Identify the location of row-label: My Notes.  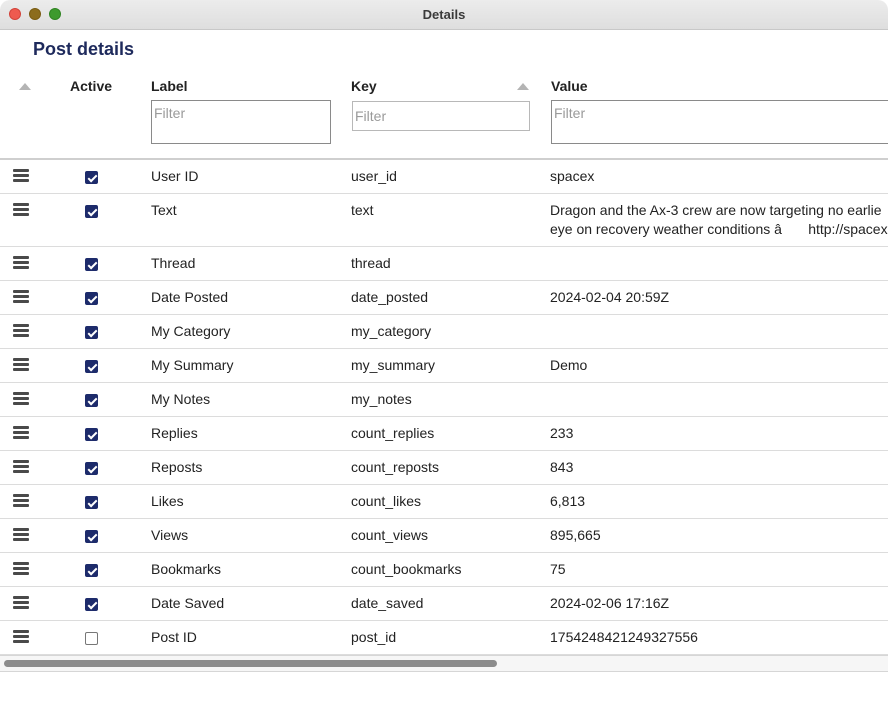
(181, 399).